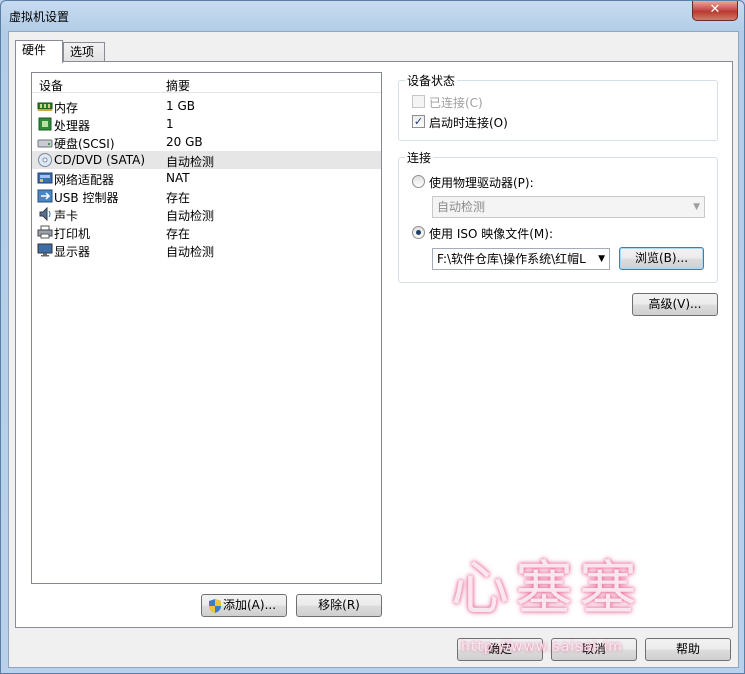  Describe the element at coordinates (86, 198) in the screenshot. I see `device-name: USB 控制器` at that location.